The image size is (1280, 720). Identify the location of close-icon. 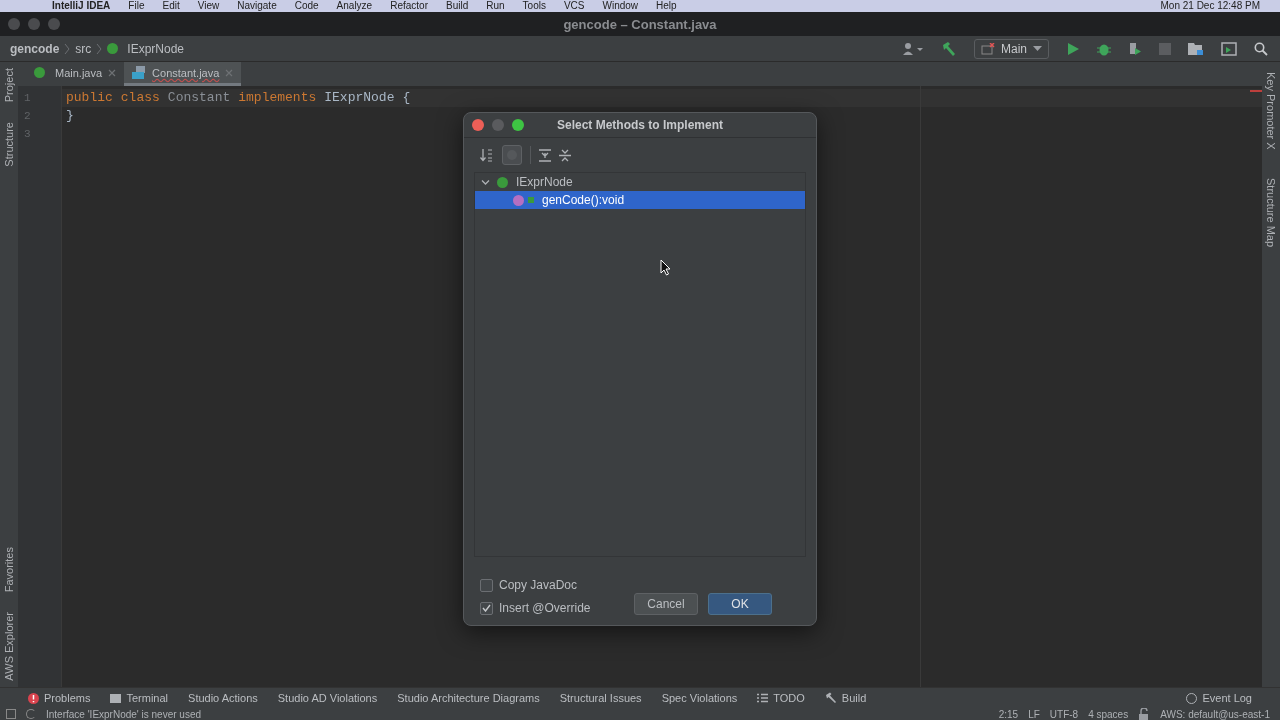
(112, 72).